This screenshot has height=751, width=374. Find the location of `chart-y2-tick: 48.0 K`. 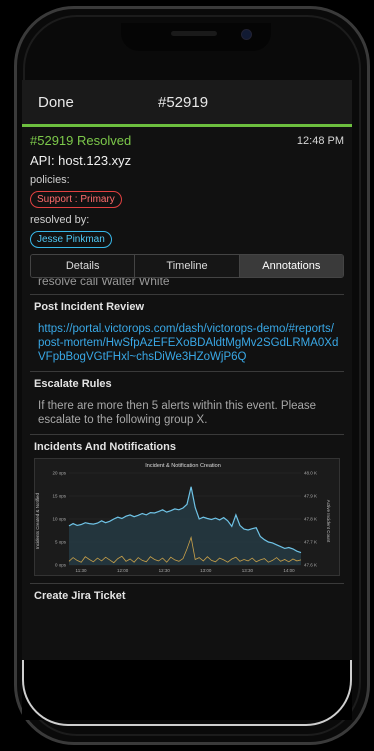

chart-y2-tick: 48.0 K is located at coordinates (310, 473).